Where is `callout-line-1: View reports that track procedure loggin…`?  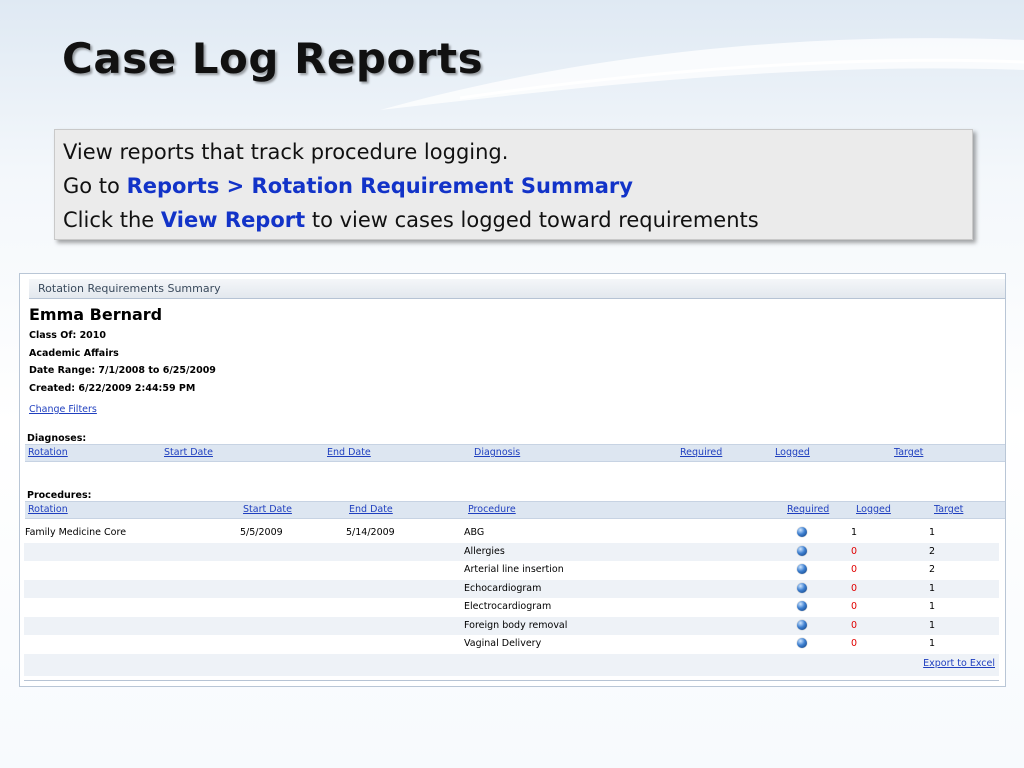
callout-line-1: View reports that track procedure loggin… is located at coordinates (513, 154).